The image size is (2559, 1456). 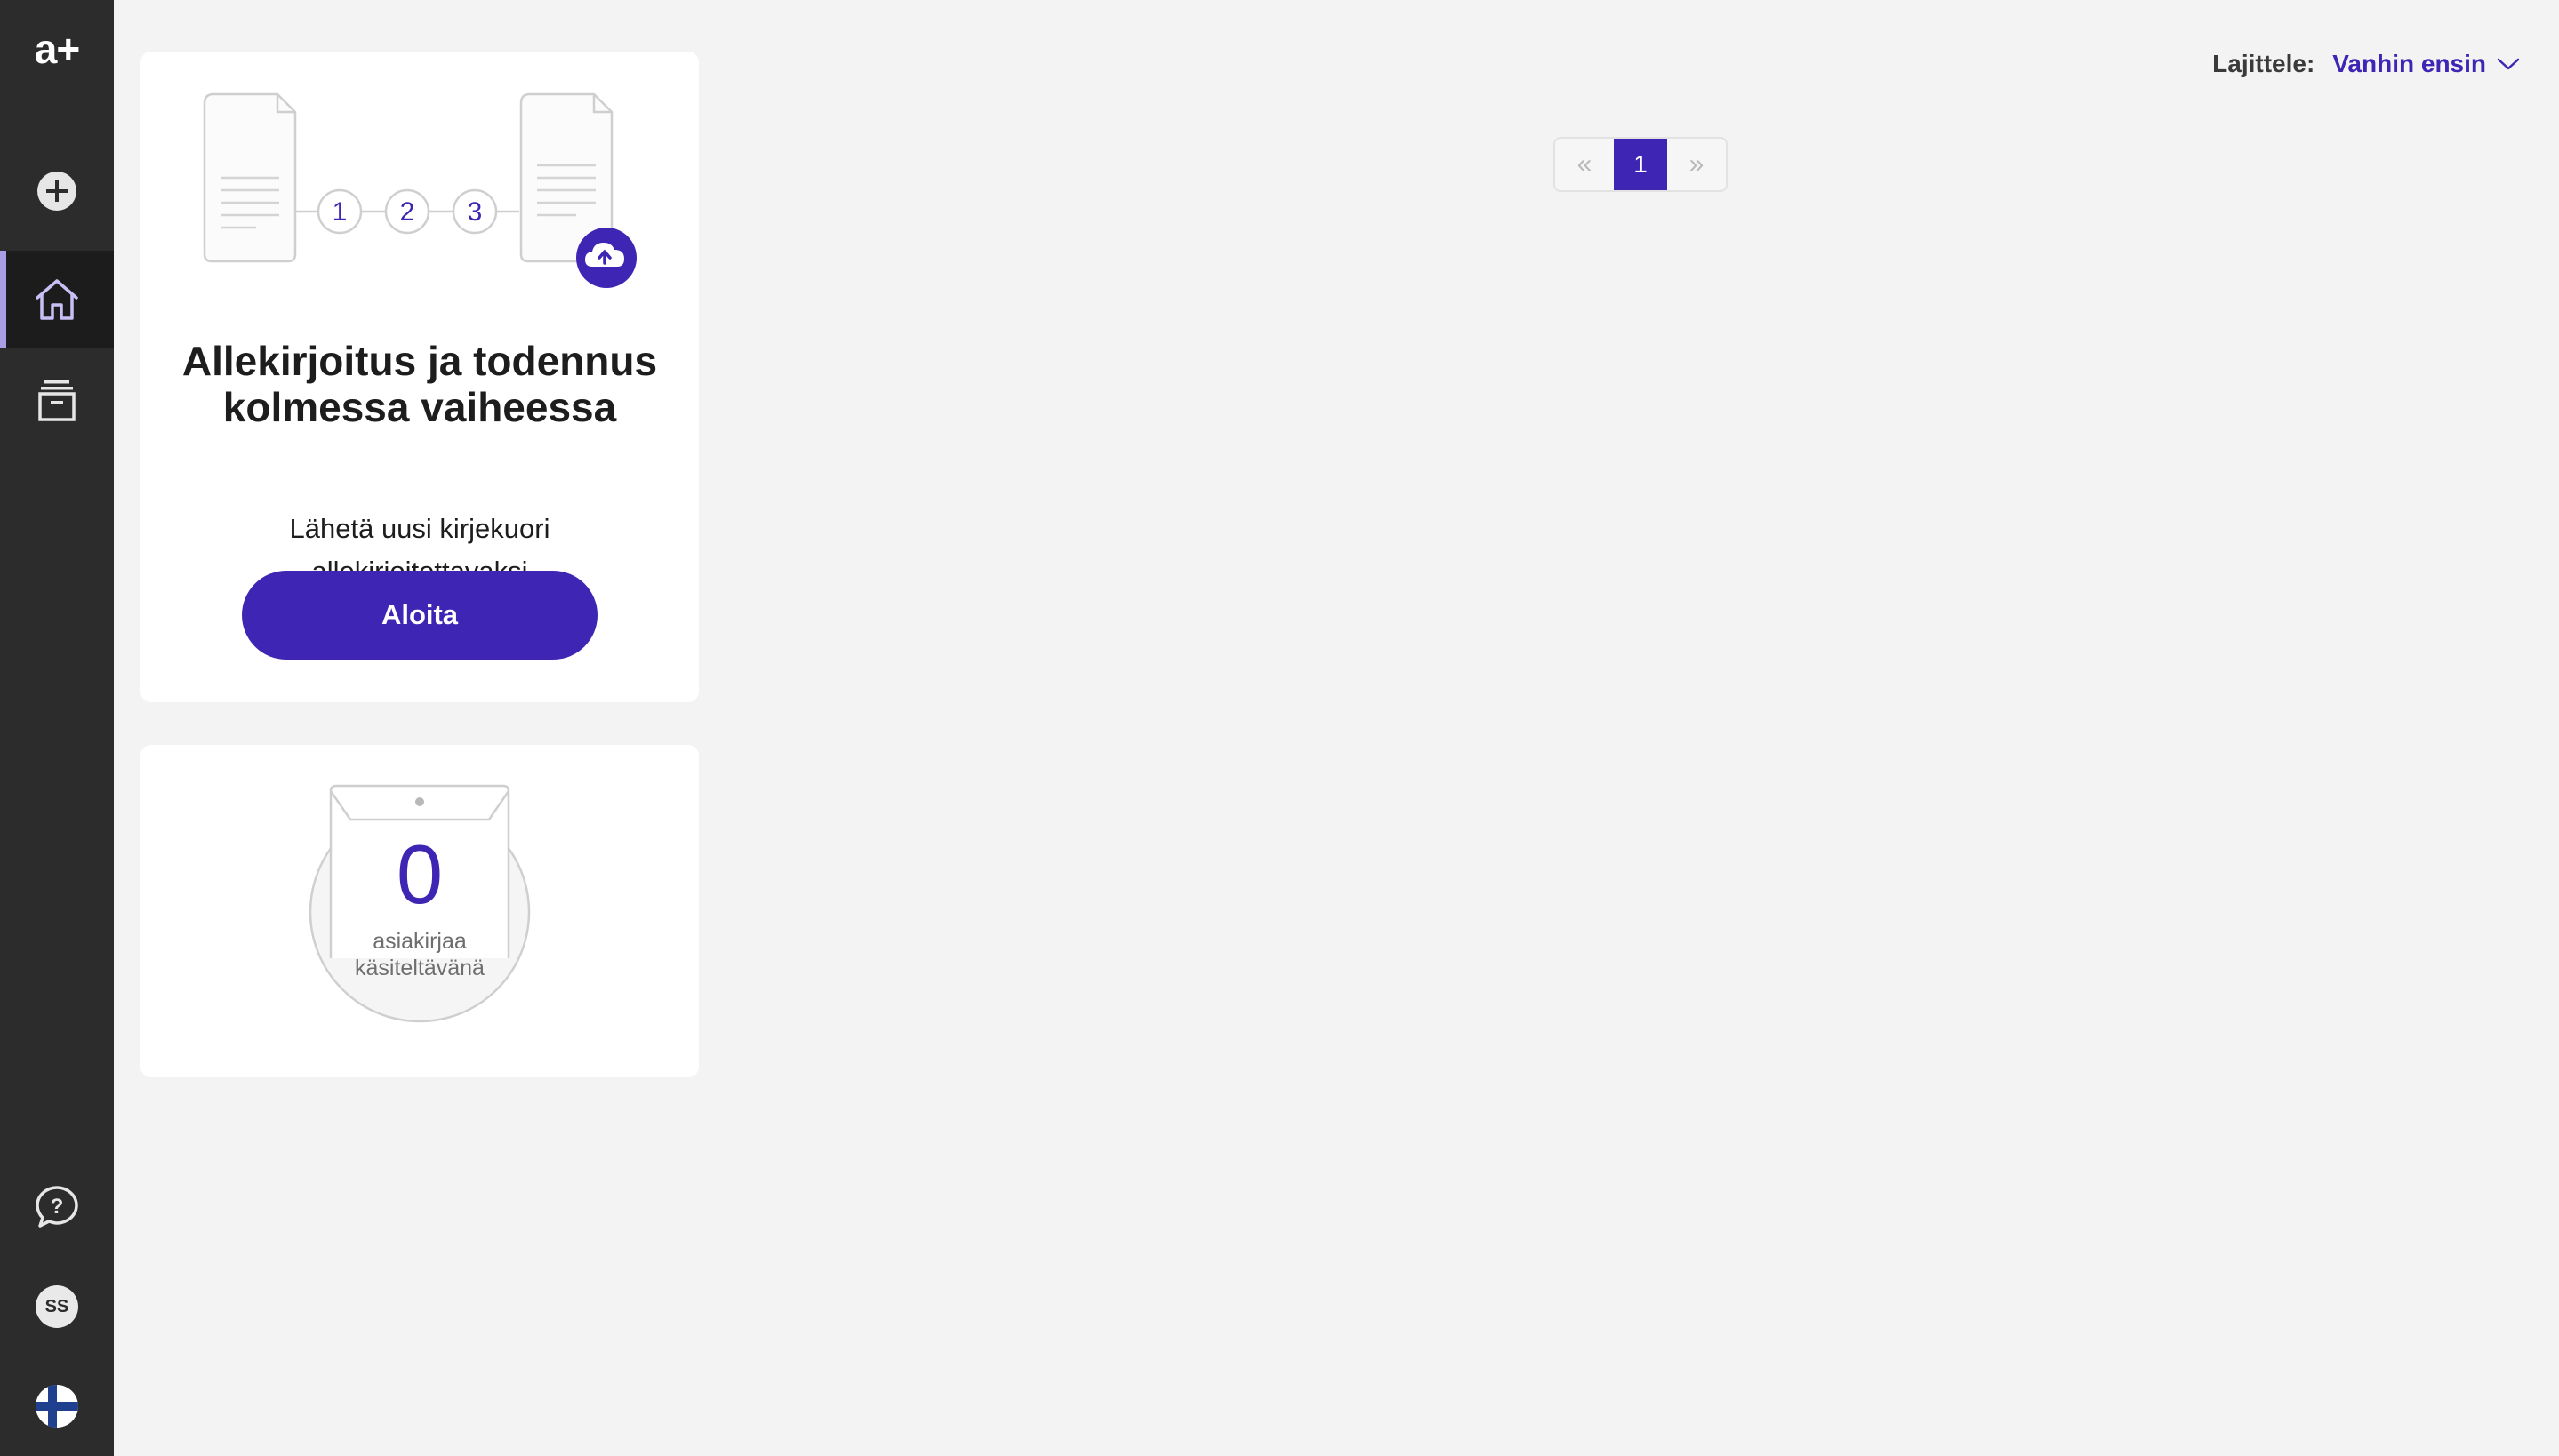 I want to click on sort-value: Vanhin ensin, so click(x=2409, y=63).